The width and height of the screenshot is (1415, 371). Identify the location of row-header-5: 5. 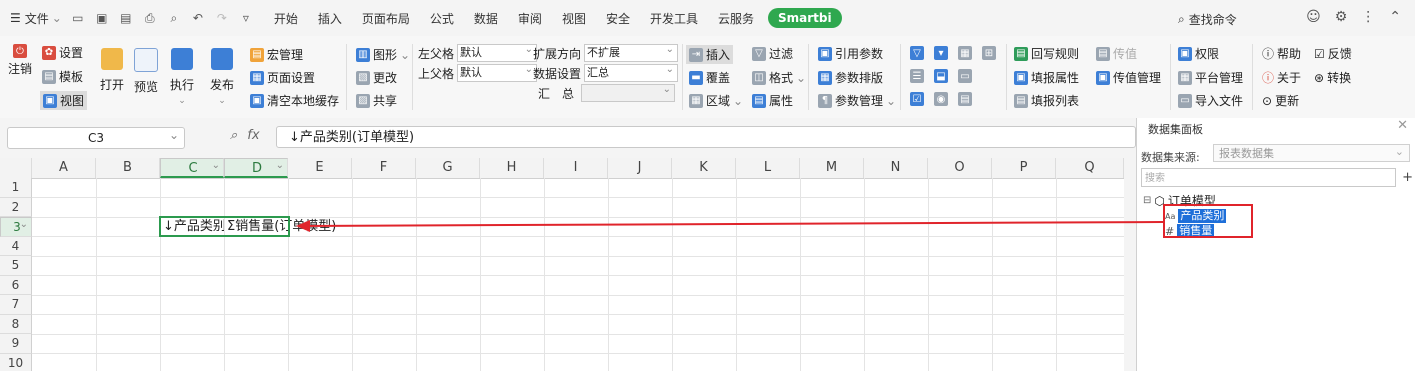
(16, 266).